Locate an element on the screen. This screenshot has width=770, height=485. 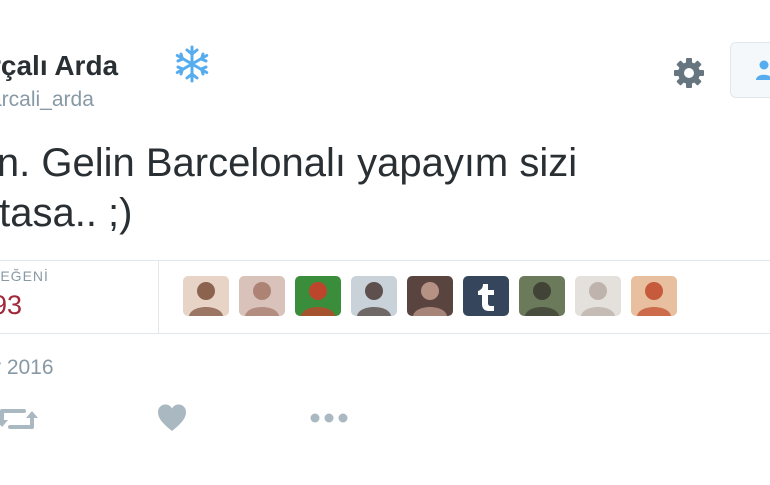
display-name: rçalı Arda is located at coordinates (59, 66).